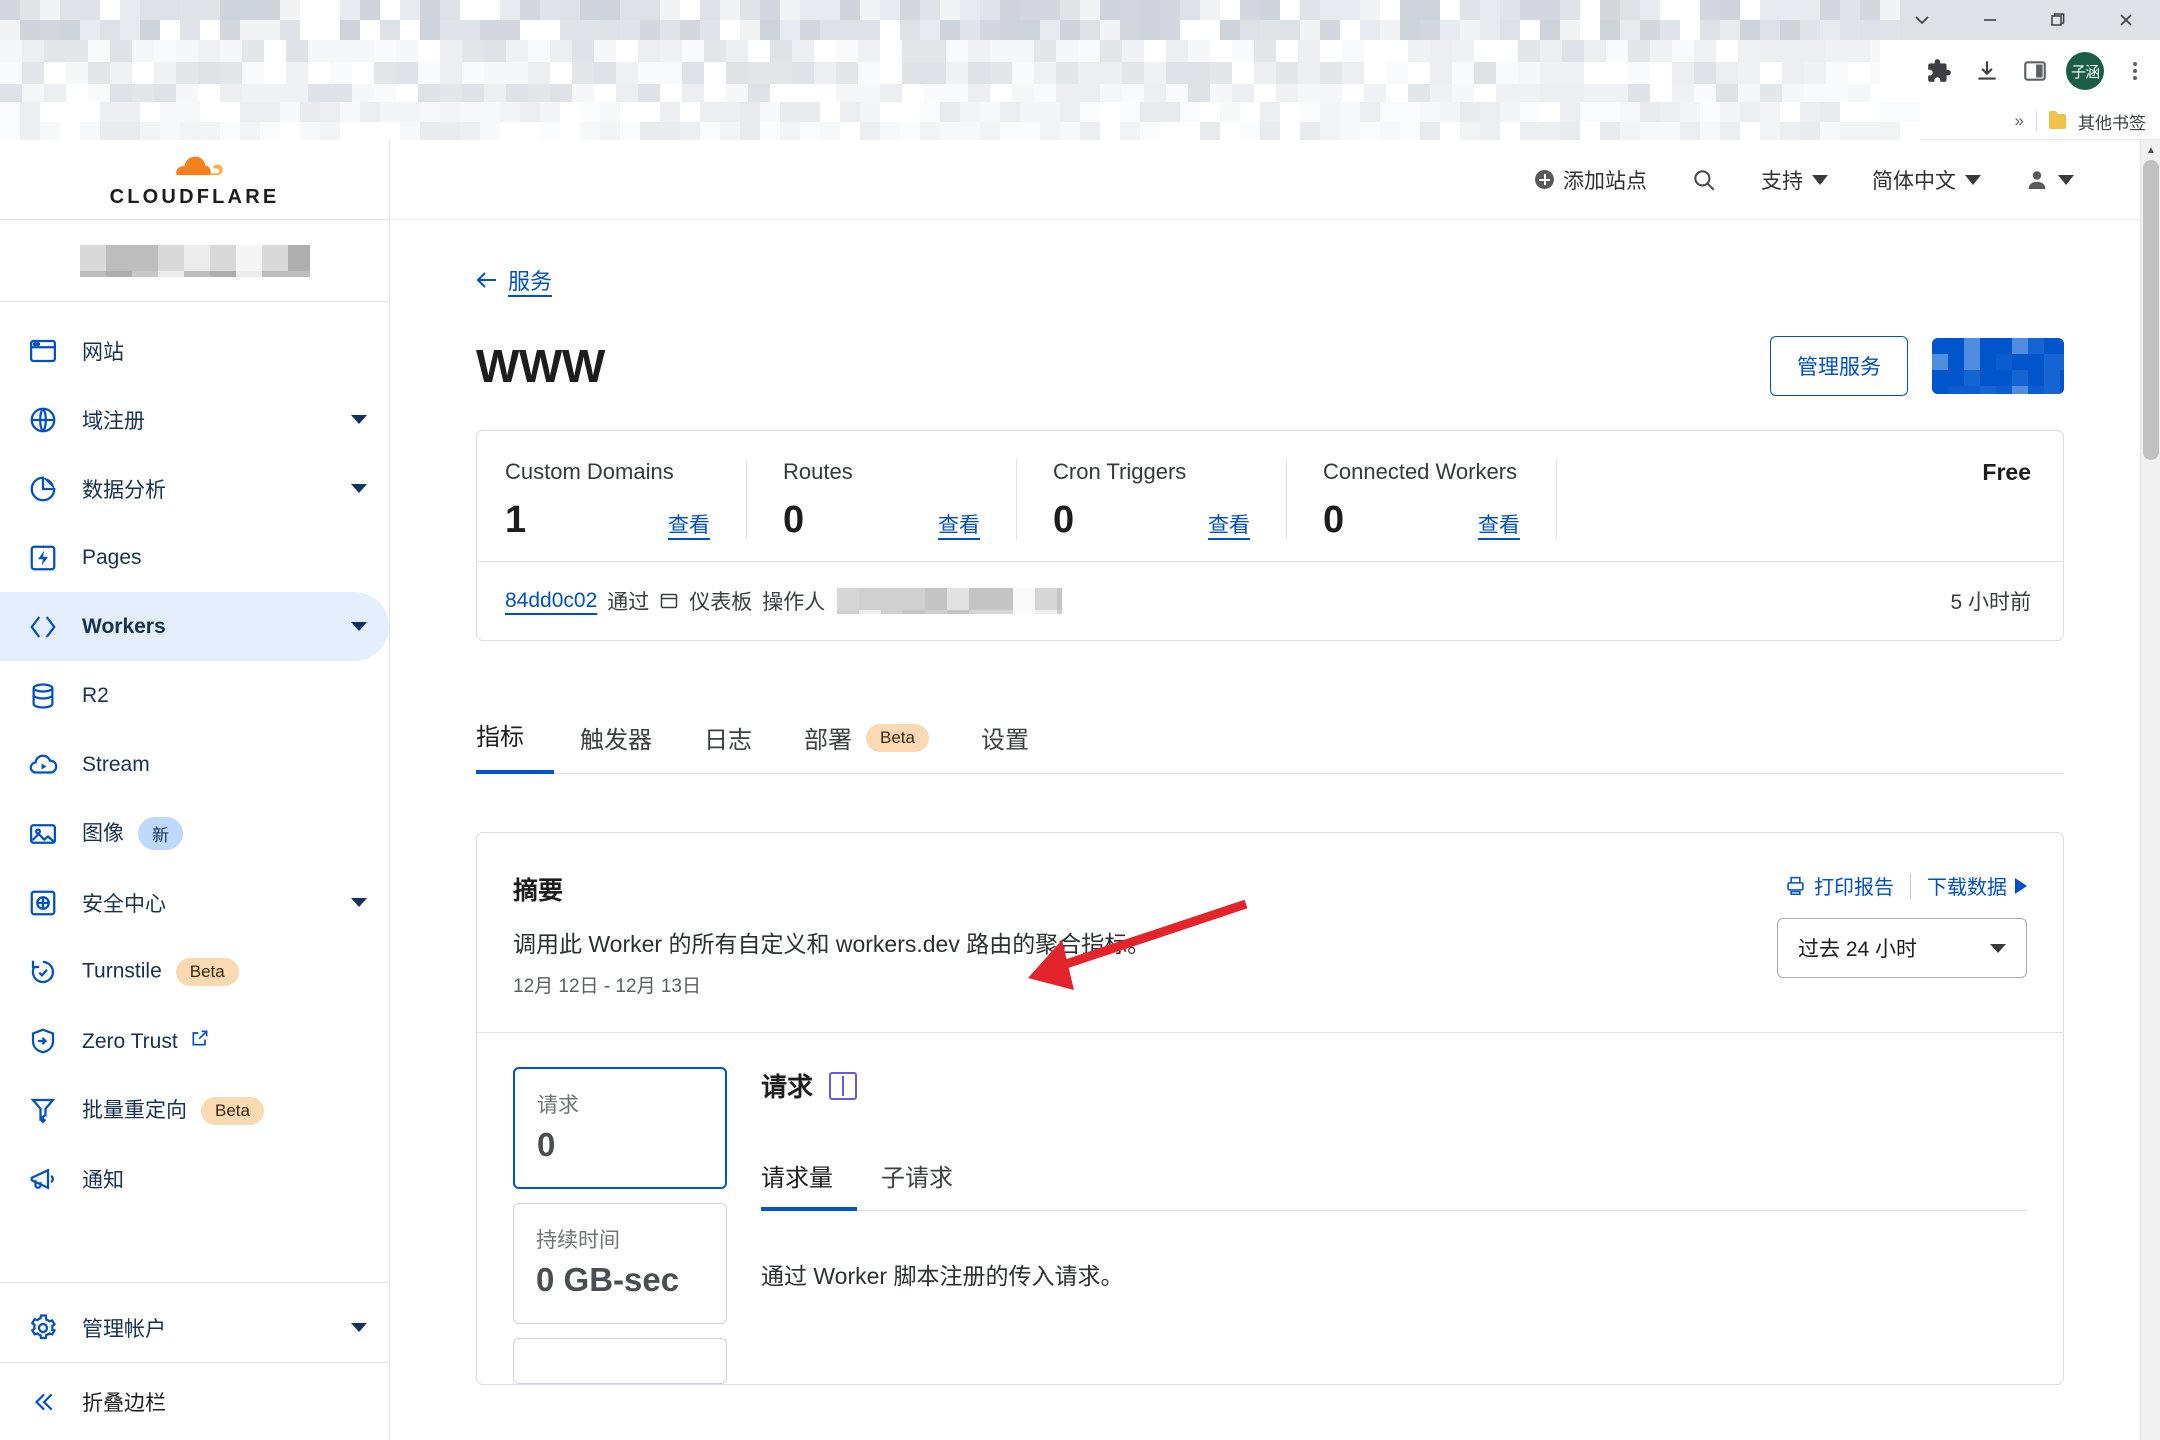 Image resolution: width=2160 pixels, height=1440 pixels. I want to click on gear-icon, so click(43, 1328).